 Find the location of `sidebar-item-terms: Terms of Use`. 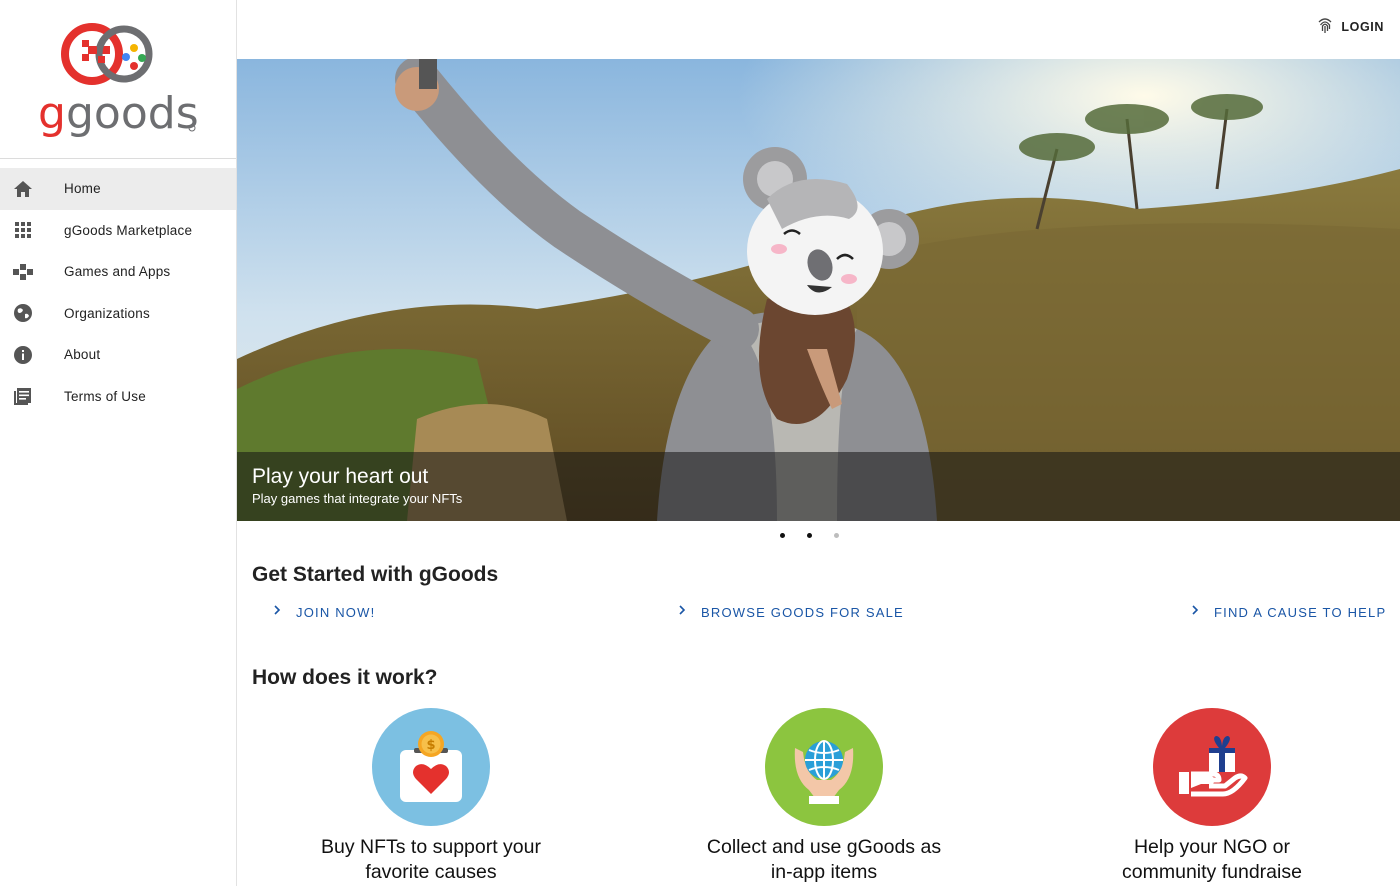

sidebar-item-terms: Terms of Use is located at coordinates (118, 397).